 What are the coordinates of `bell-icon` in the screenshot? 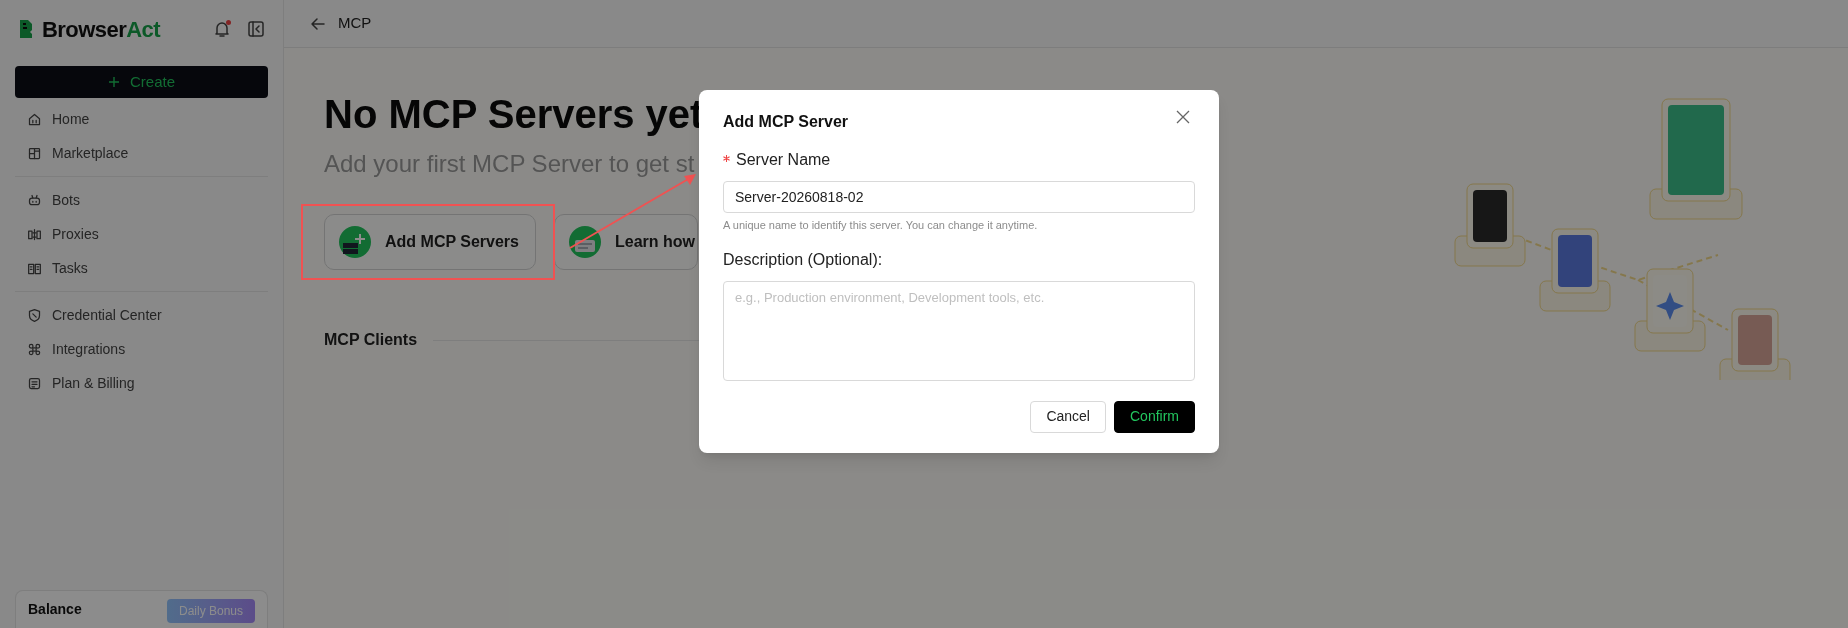 It's located at (222, 29).